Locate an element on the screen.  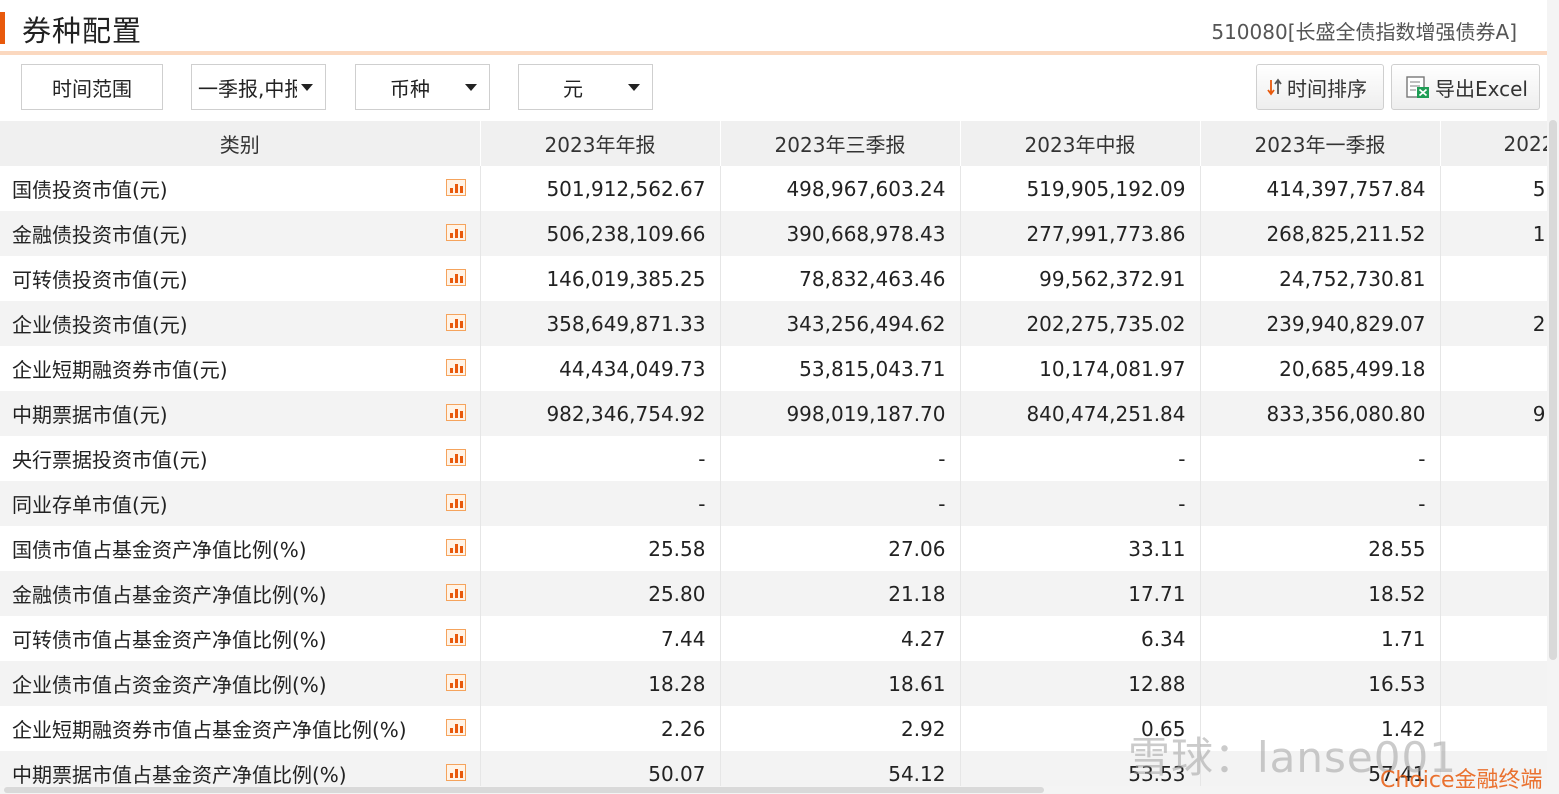
row-category-cell: 企业短期融资券市值(元) is located at coordinates (240, 368).